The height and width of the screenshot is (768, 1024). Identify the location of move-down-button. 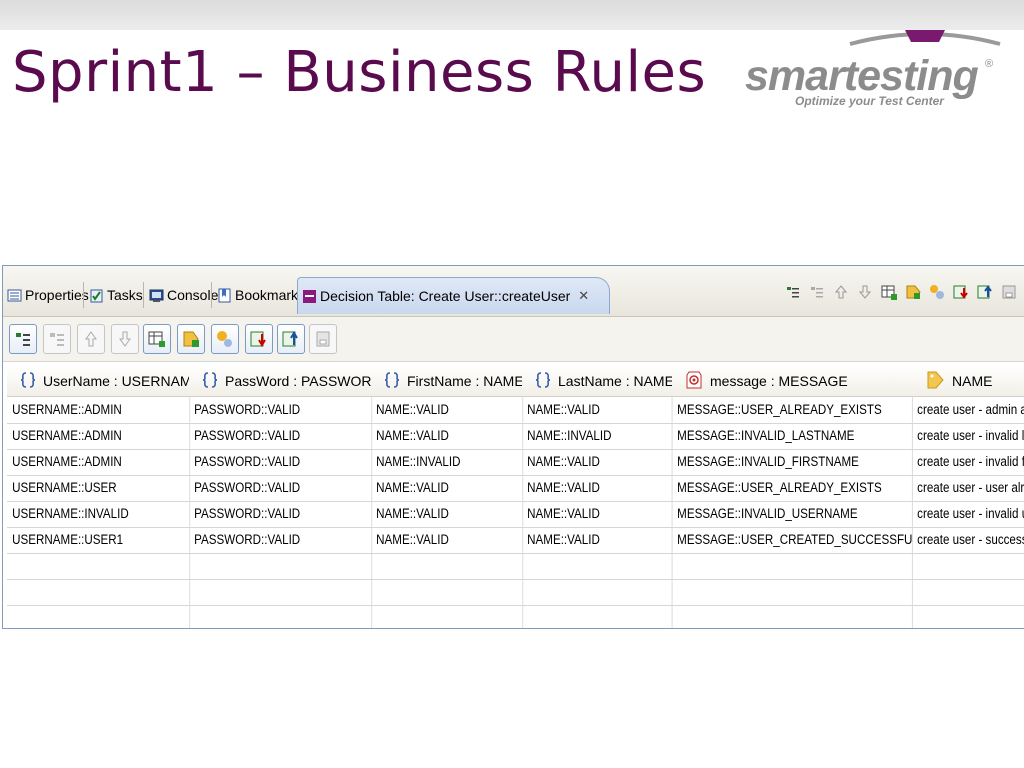
(125, 339).